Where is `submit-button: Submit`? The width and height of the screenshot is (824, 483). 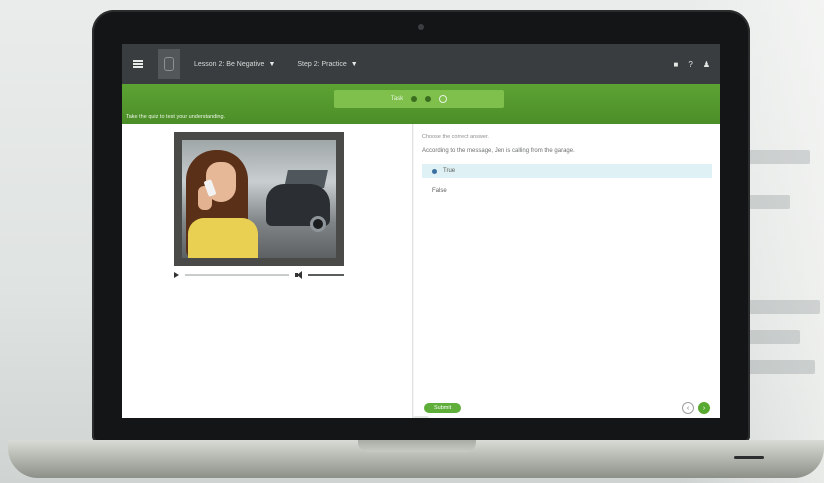
submit-button: Submit is located at coordinates (443, 408).